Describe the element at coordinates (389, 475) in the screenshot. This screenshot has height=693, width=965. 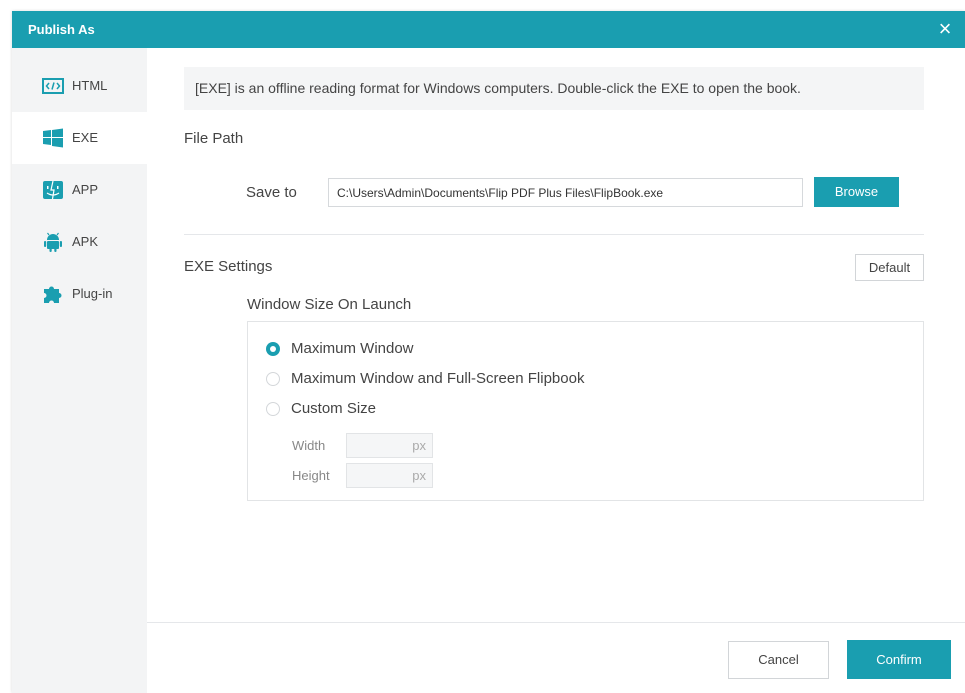
I see `height-input: px` at that location.